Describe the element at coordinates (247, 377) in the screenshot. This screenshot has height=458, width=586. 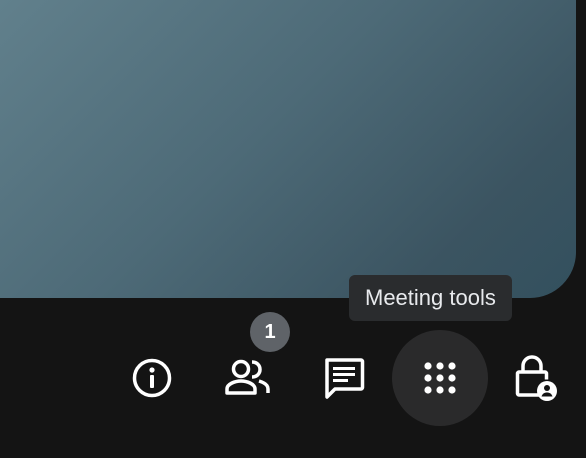
I see `people-icon` at that location.